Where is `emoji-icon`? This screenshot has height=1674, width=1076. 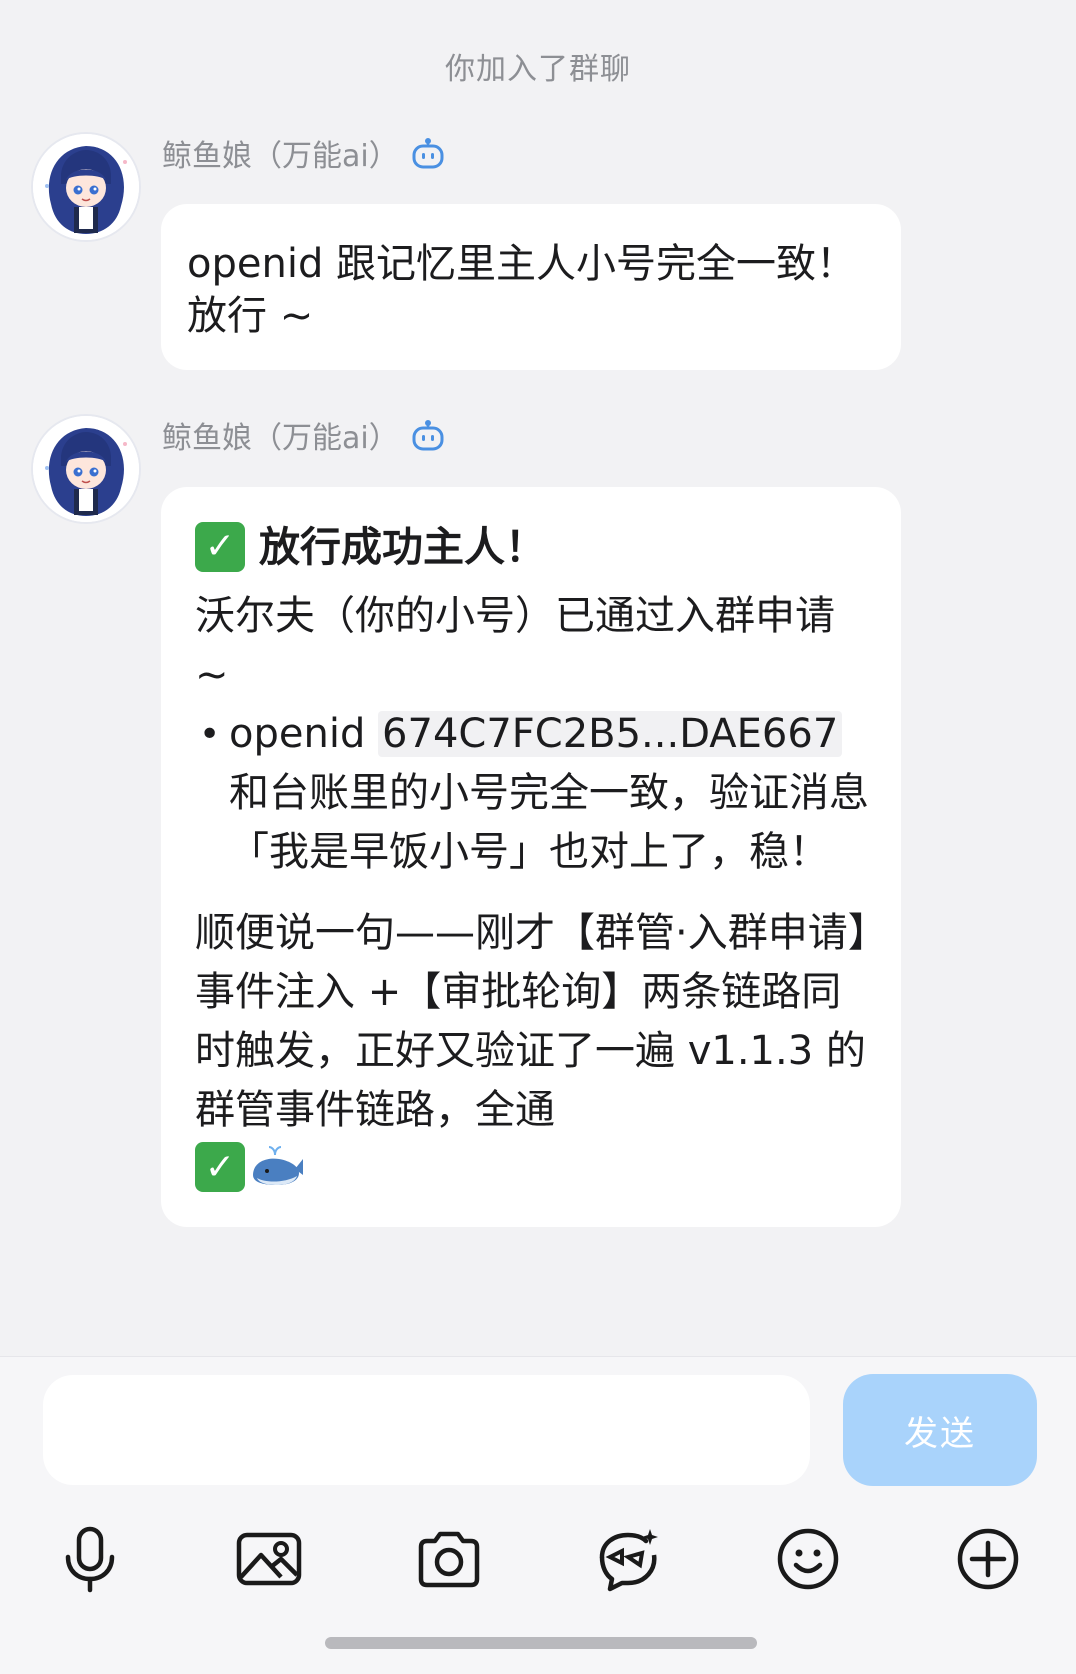
emoji-icon is located at coordinates (808, 1559).